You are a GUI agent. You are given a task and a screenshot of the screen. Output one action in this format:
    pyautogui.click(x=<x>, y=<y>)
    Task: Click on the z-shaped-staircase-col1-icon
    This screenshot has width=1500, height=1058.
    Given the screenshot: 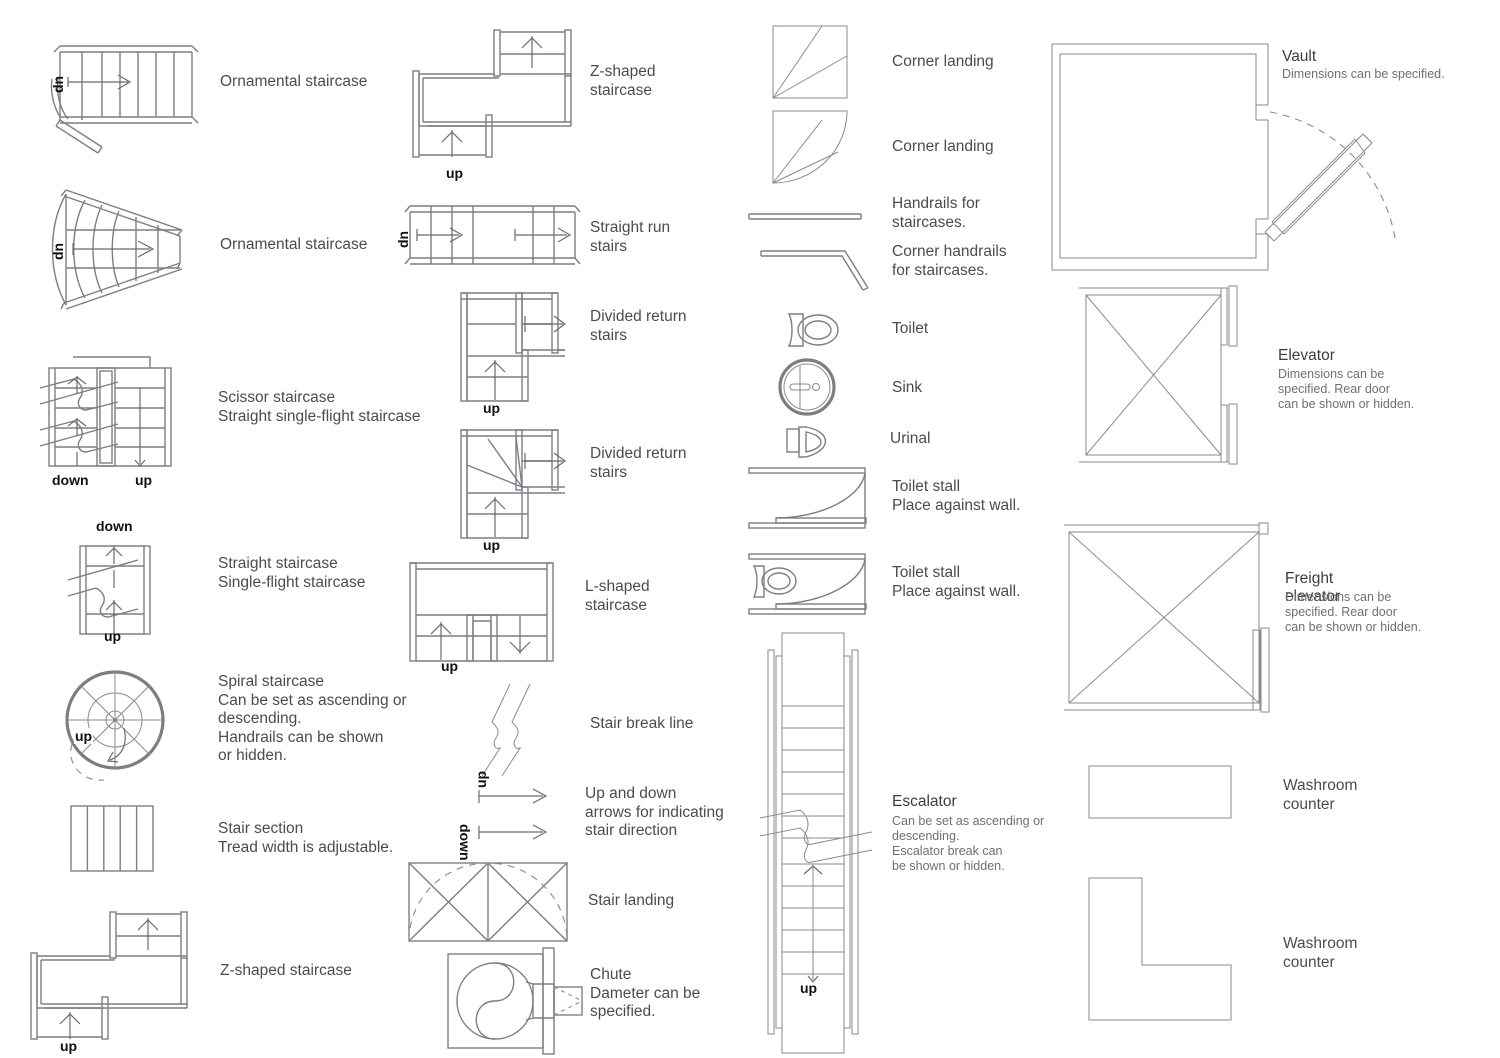 What is the action you would take?
    pyautogui.click(x=109, y=975)
    